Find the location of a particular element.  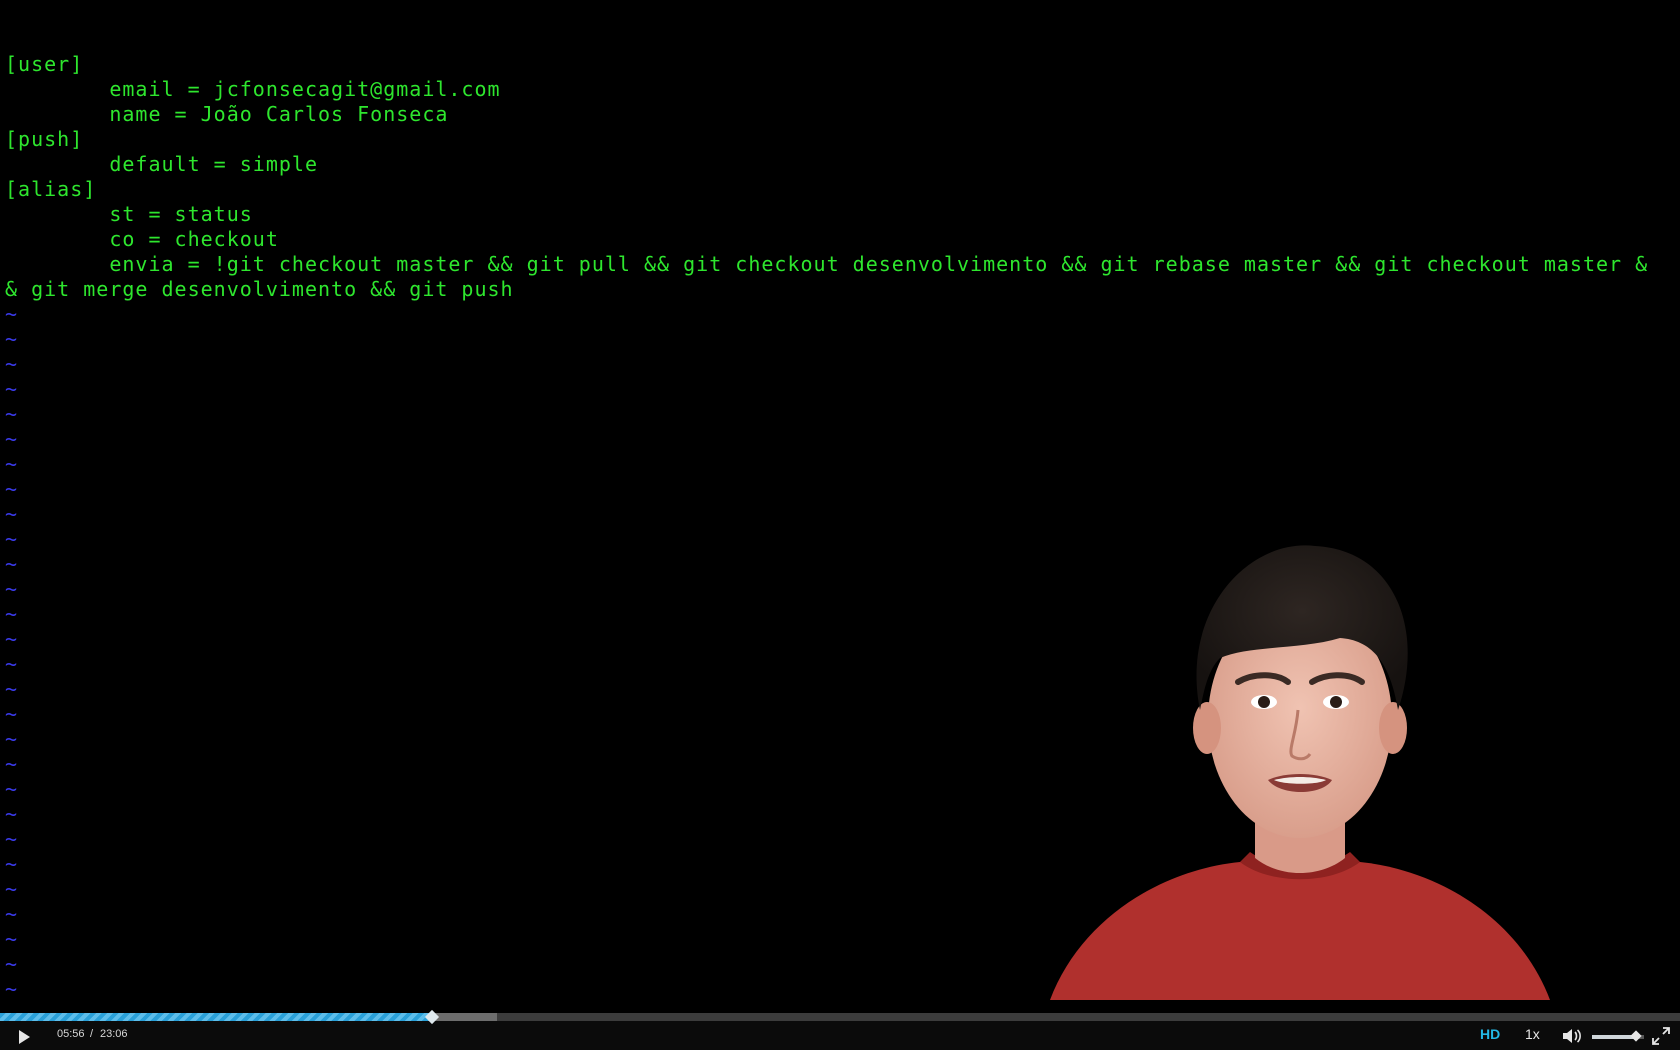

progress-bar is located at coordinates (840, 1017).